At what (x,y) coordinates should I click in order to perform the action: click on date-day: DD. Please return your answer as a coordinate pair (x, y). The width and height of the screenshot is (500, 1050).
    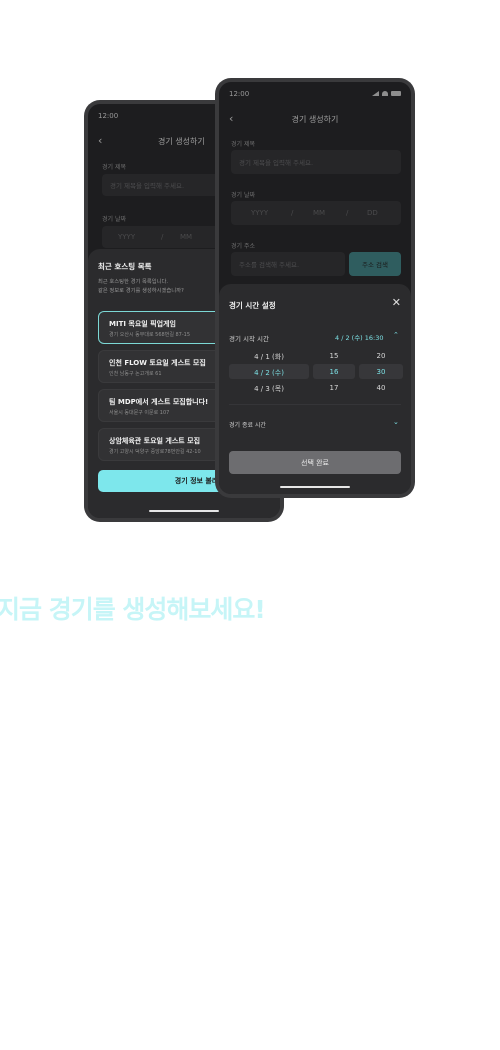
    Looking at the image, I should click on (372, 213).